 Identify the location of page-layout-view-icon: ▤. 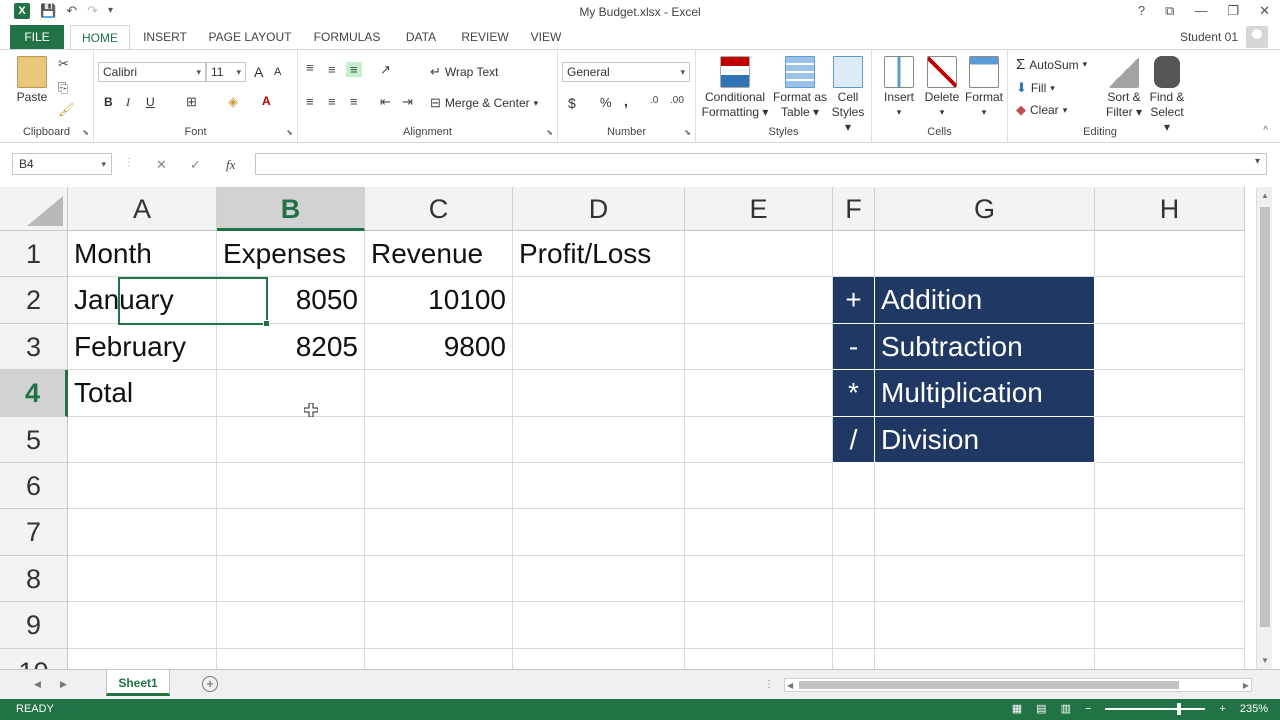
(1041, 708).